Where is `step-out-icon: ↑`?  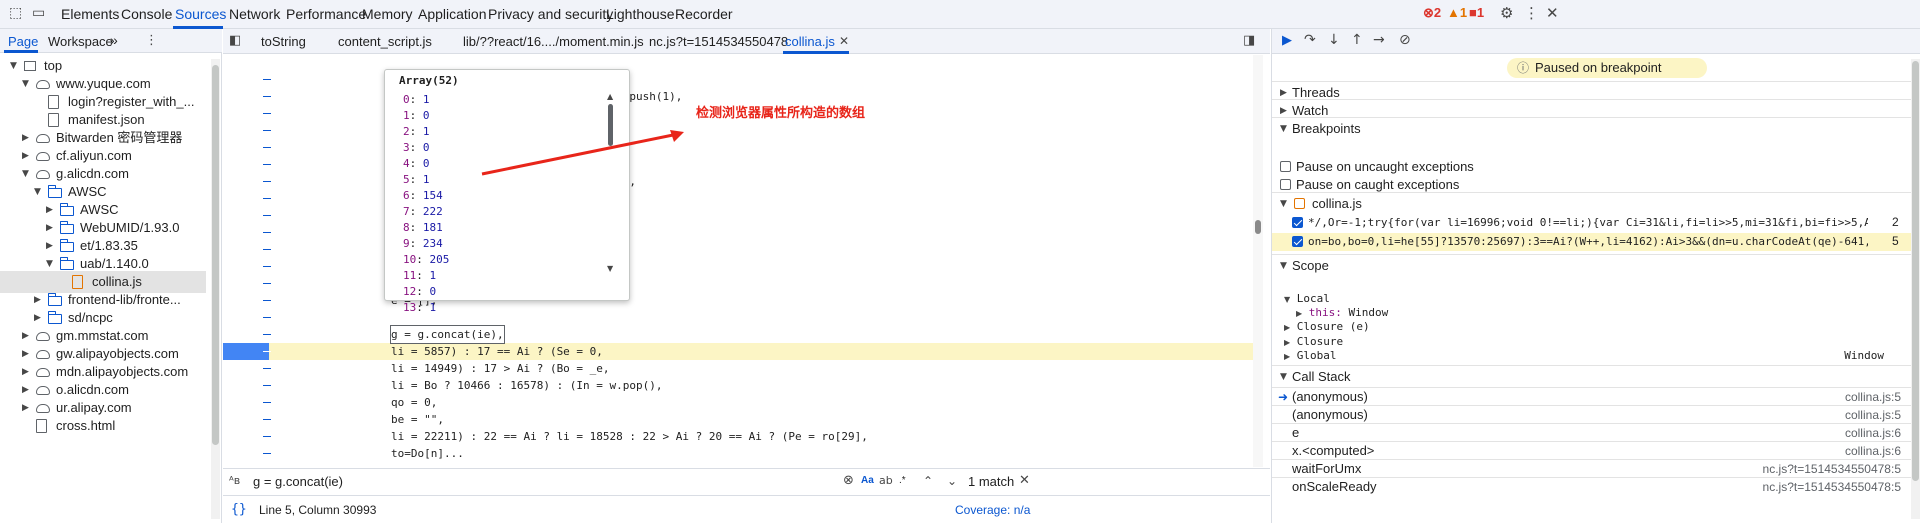 step-out-icon: ↑ is located at coordinates (1357, 40).